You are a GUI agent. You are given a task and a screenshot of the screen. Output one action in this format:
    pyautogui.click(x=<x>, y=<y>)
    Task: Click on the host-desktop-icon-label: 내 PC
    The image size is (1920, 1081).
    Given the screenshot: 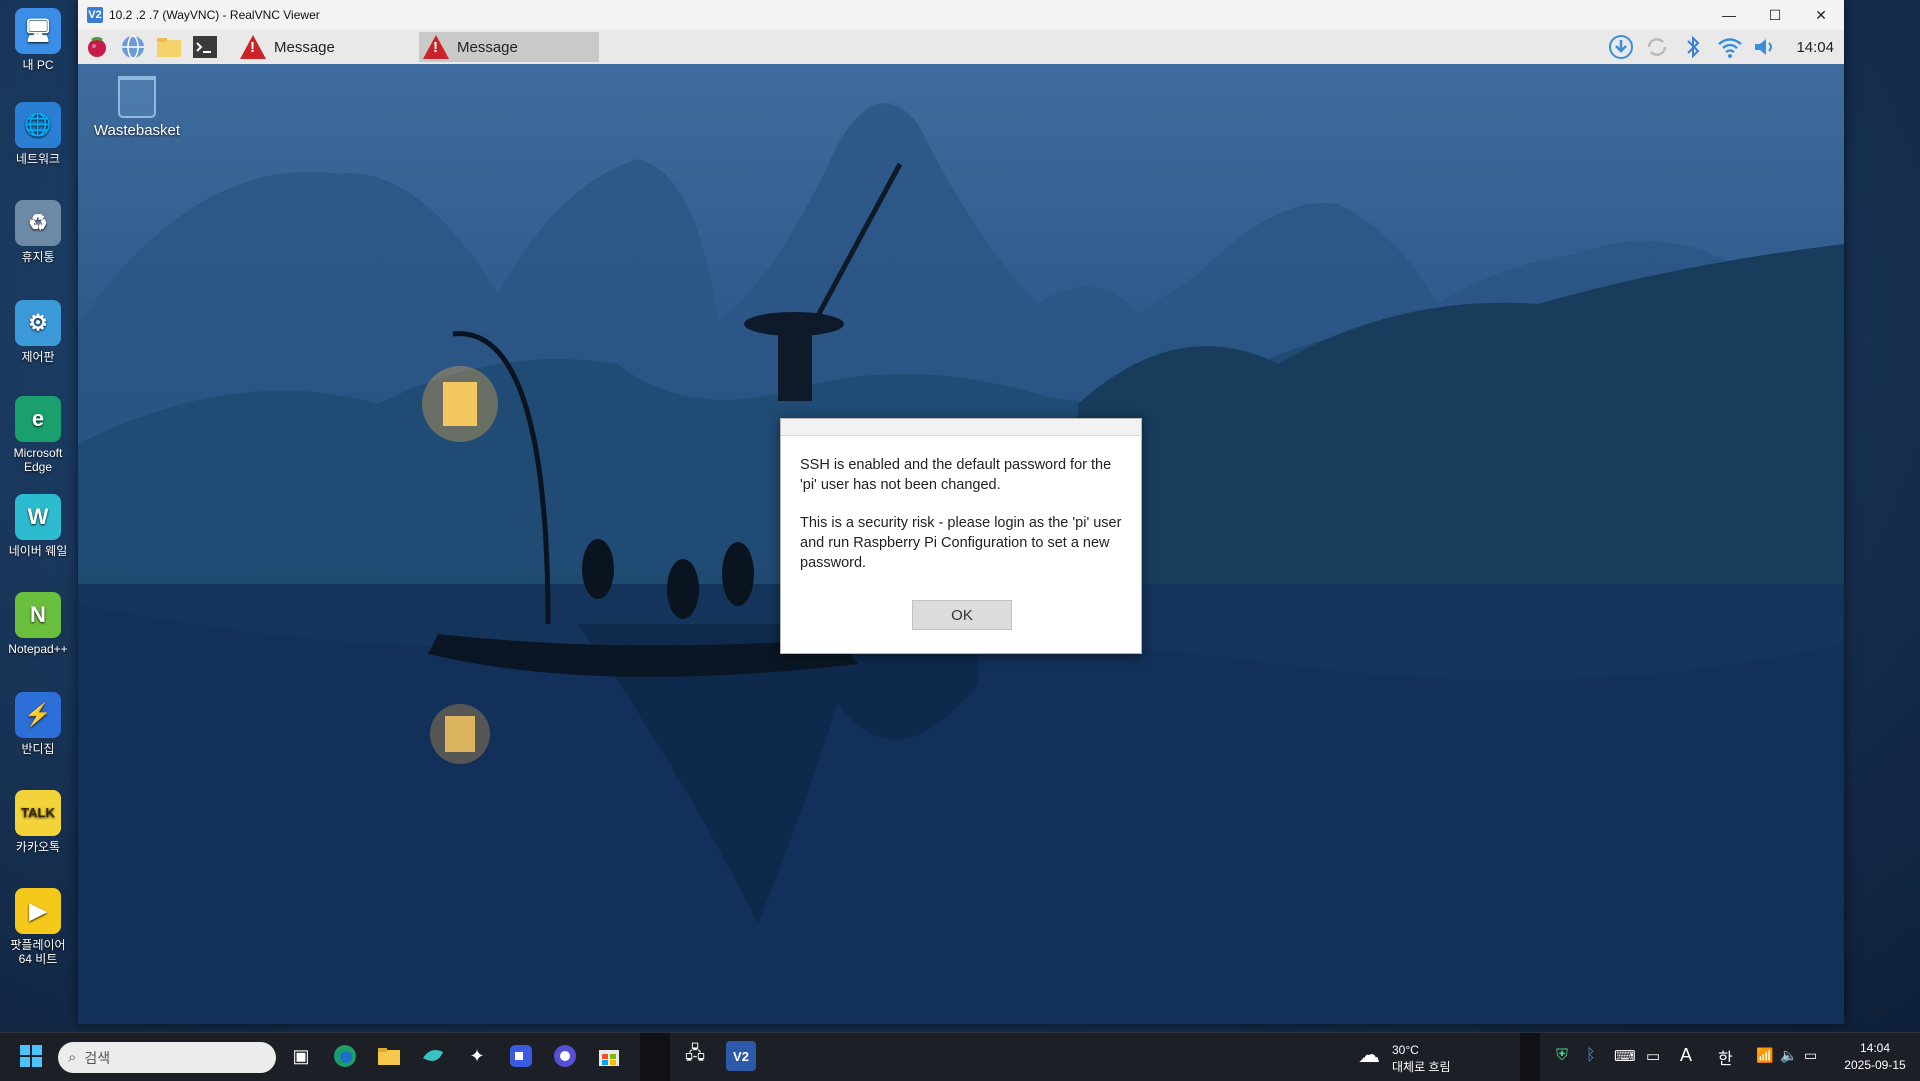 What is the action you would take?
    pyautogui.click(x=38, y=65)
    